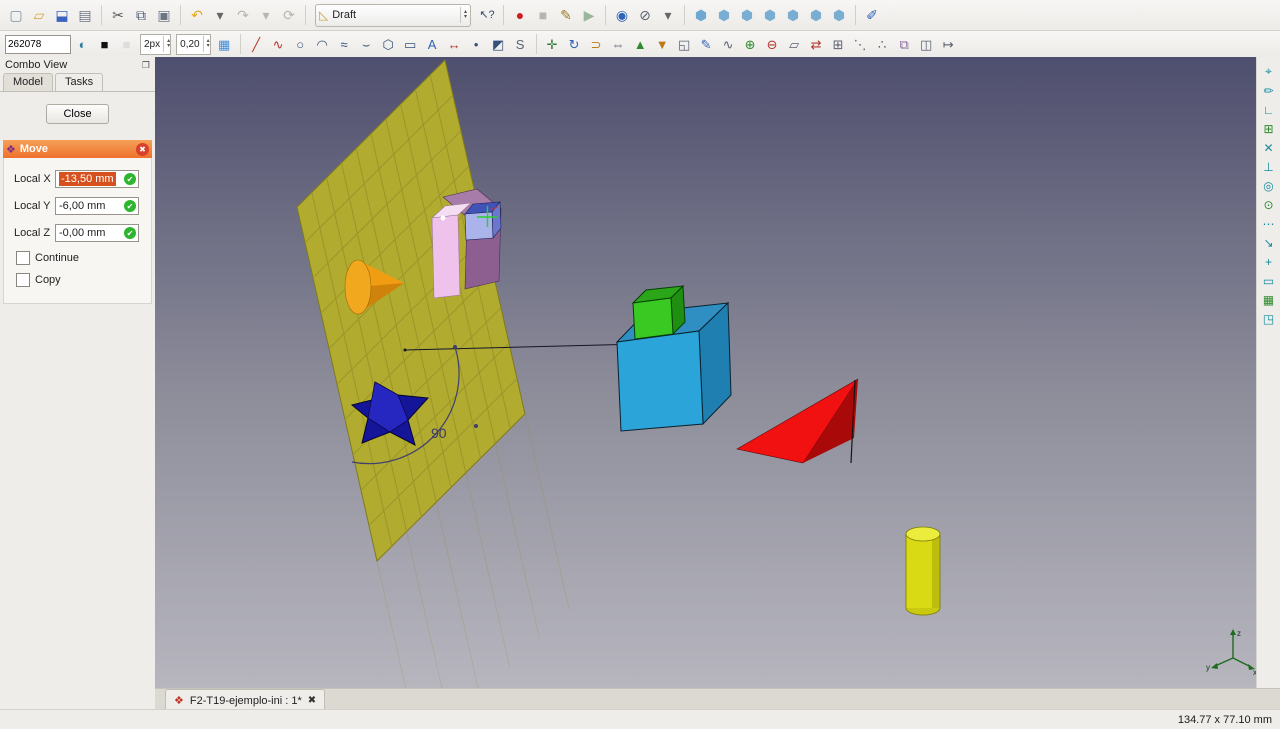 The height and width of the screenshot is (729, 1280). Describe the element at coordinates (38, 44) in the screenshot. I see `coordinate-input` at that location.